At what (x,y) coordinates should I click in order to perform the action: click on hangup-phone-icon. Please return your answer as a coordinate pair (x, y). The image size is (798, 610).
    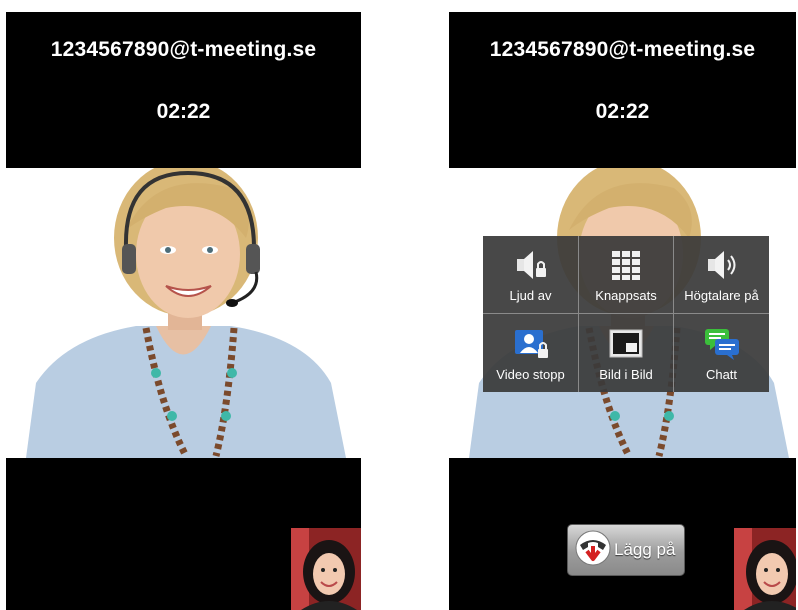
    Looking at the image, I should click on (593, 550).